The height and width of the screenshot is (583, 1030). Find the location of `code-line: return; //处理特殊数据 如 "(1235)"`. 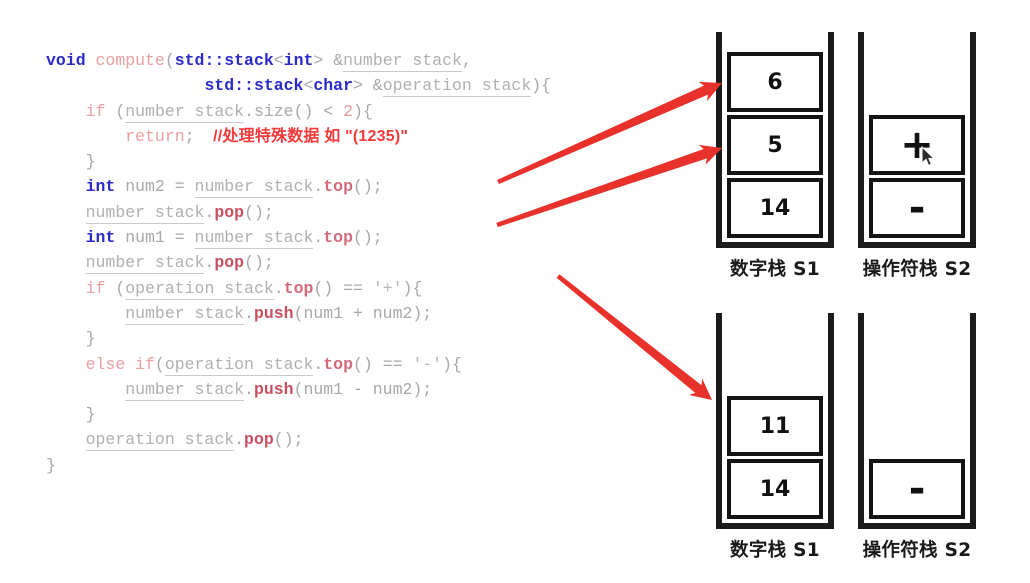

code-line: return; //处理特殊数据 如 "(1235)" is located at coordinates (366, 136).